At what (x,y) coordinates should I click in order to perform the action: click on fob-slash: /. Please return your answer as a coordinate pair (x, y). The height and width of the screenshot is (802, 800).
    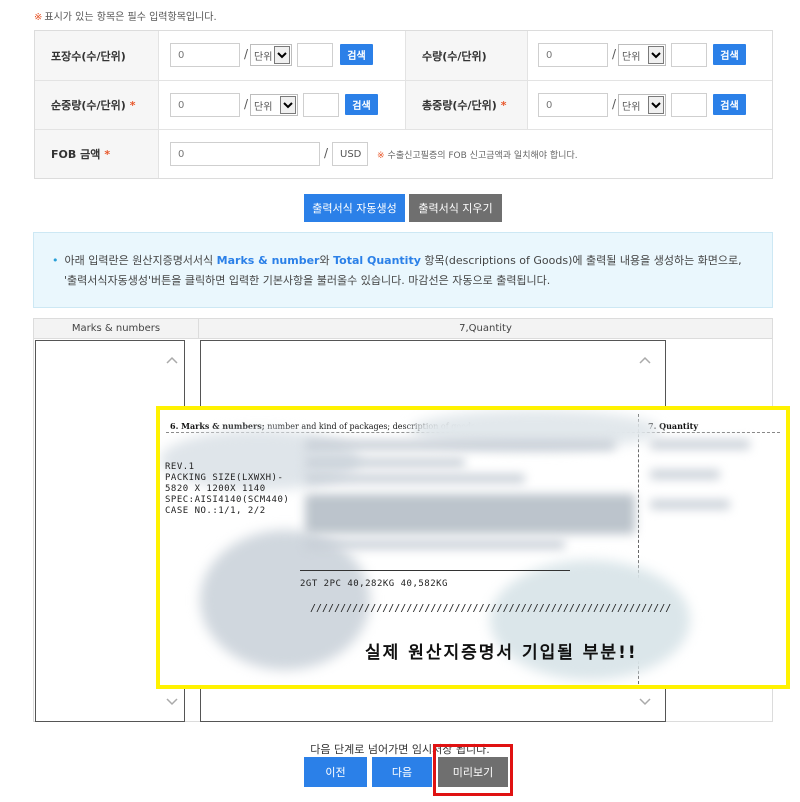
    Looking at the image, I should click on (326, 153).